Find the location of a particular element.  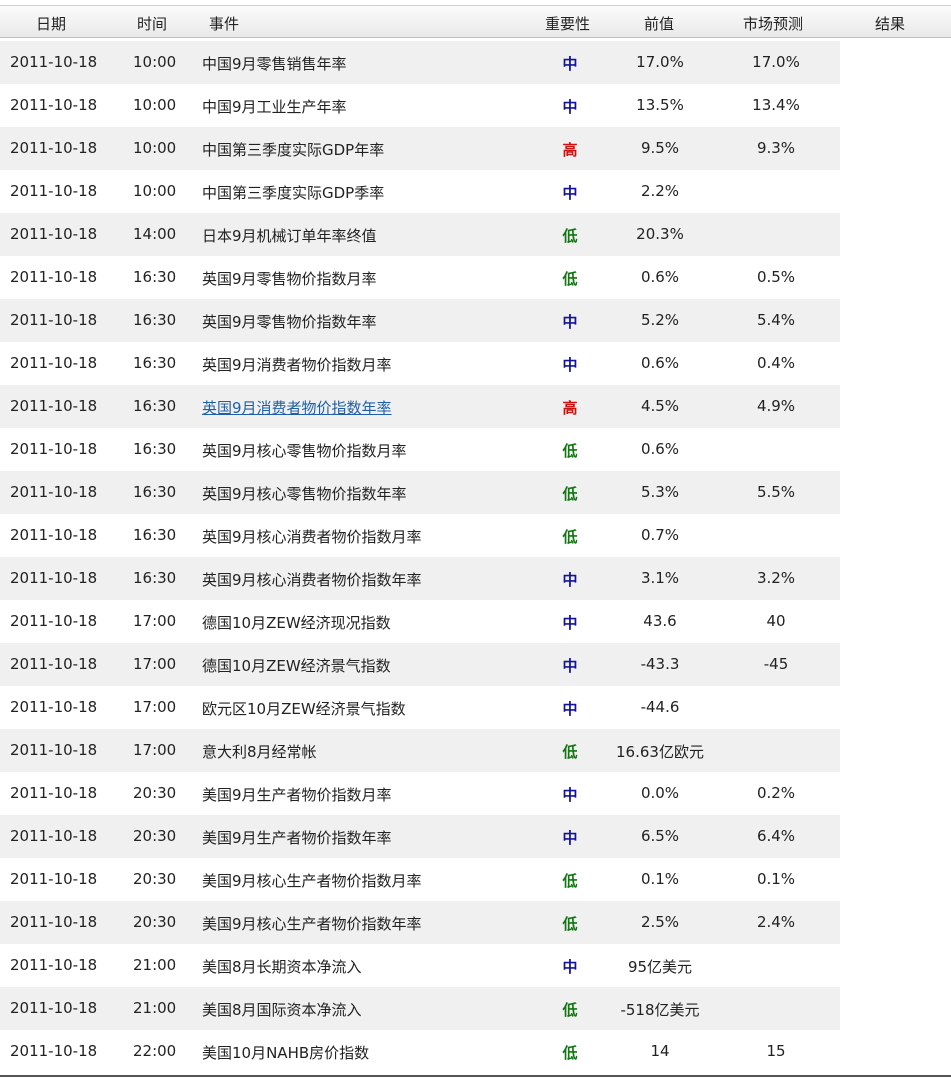

cell-event: 中国第三季度实际GDP季率 is located at coordinates (293, 193).